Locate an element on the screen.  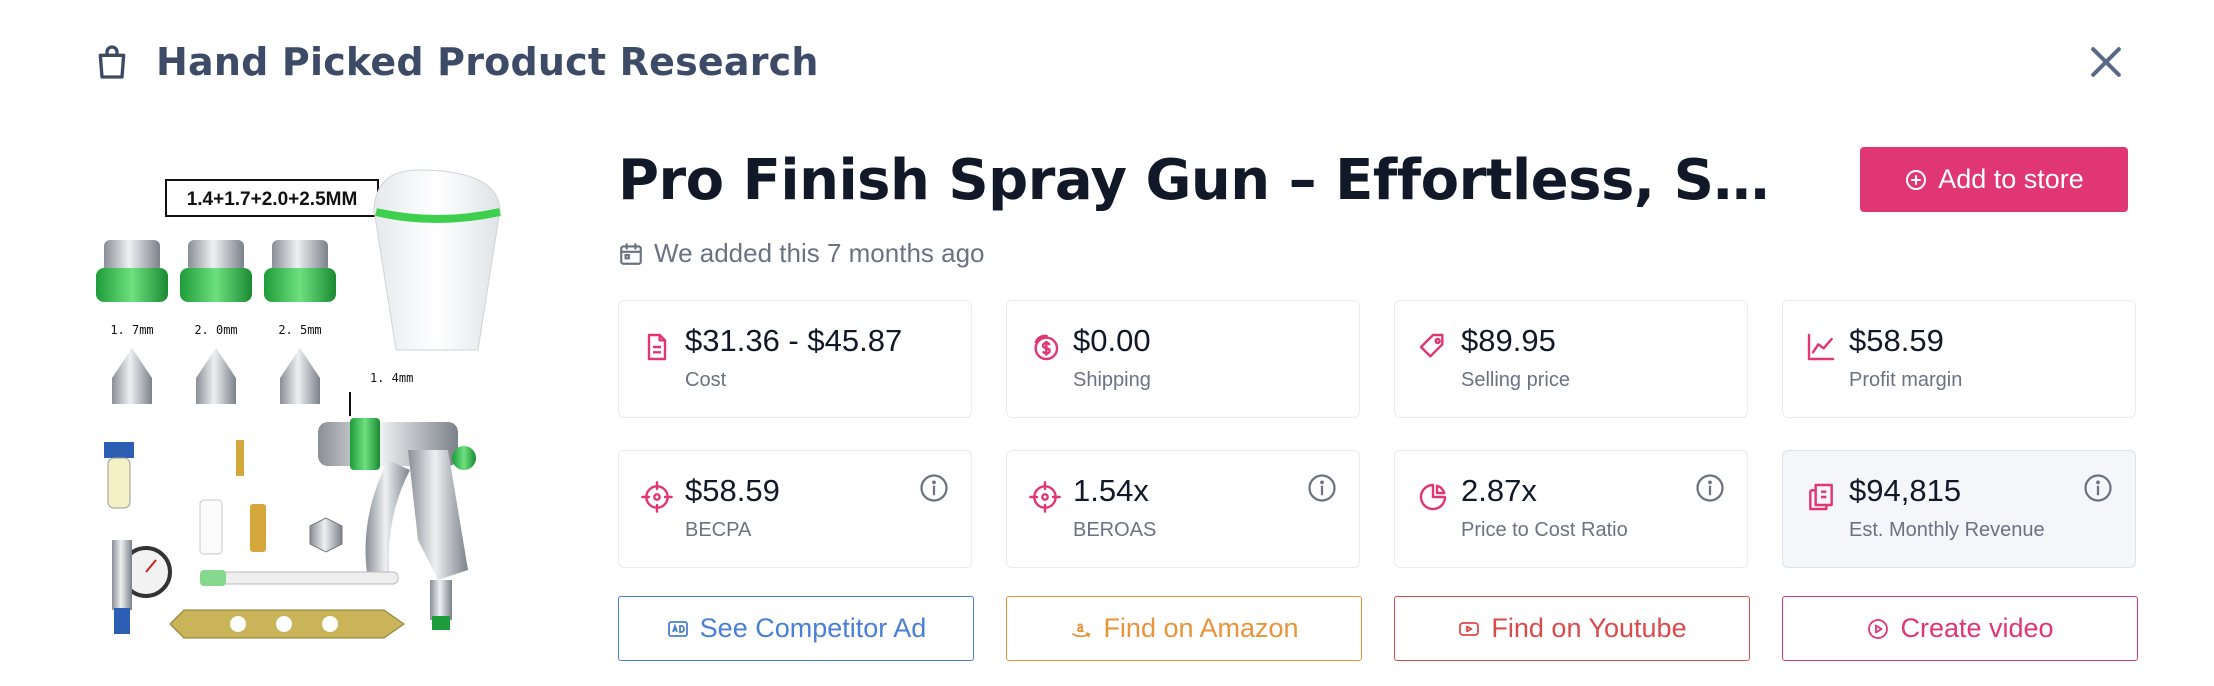
metric-card-selling-price: $89.95 Selling price is located at coordinates (1571, 359).